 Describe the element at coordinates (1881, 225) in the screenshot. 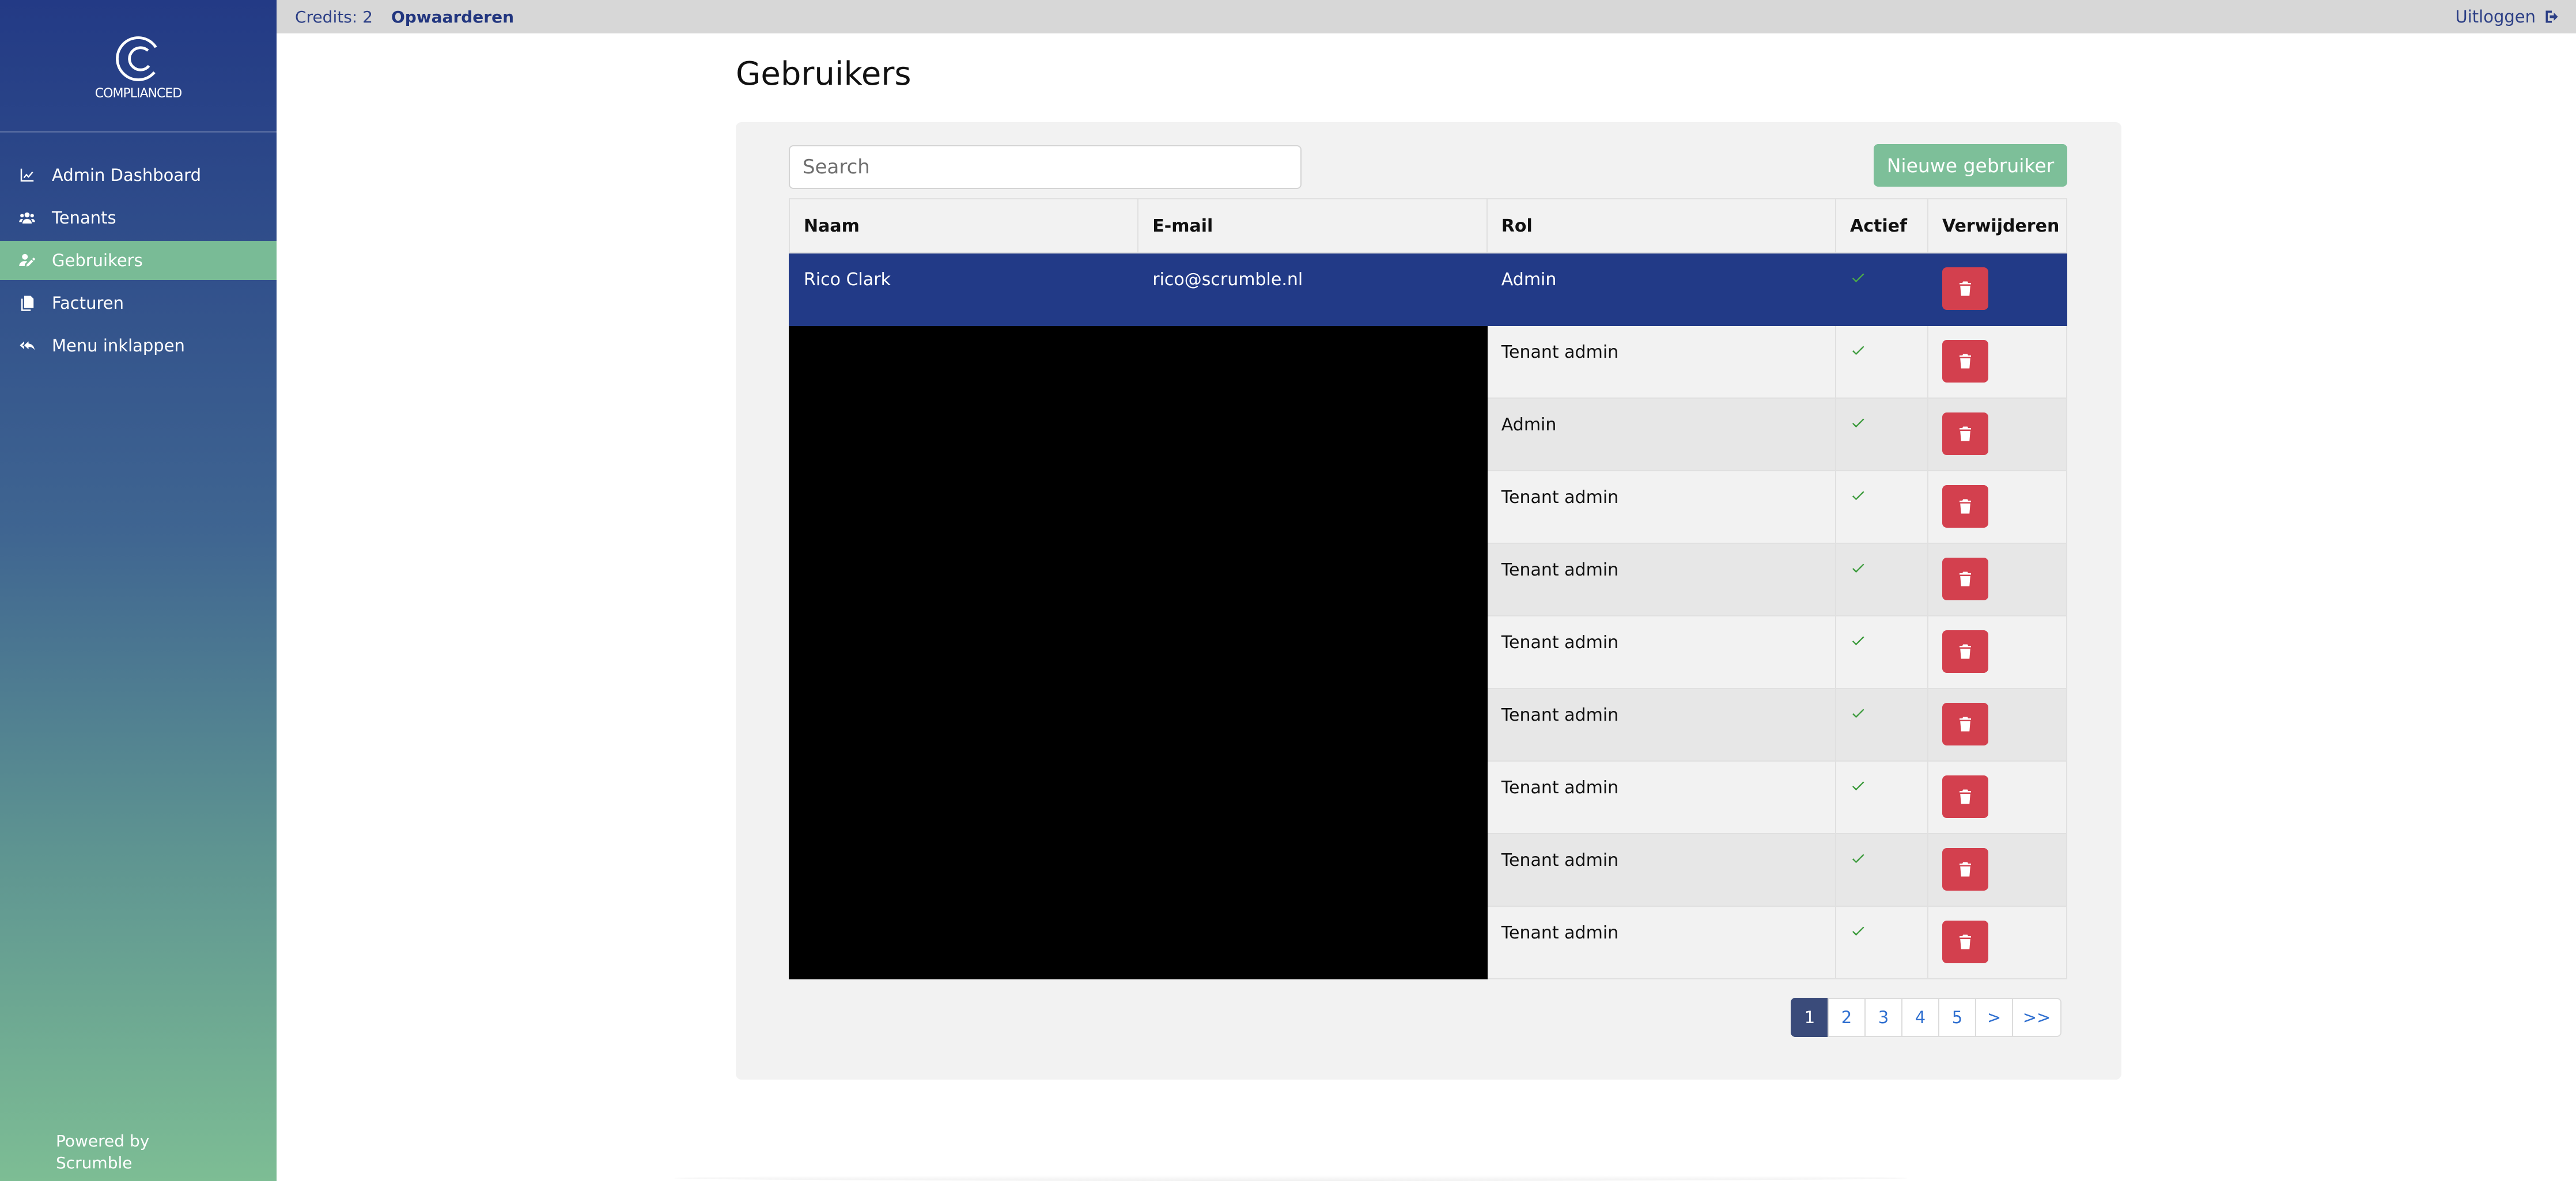

I see `column-header-actief: Actief` at that location.